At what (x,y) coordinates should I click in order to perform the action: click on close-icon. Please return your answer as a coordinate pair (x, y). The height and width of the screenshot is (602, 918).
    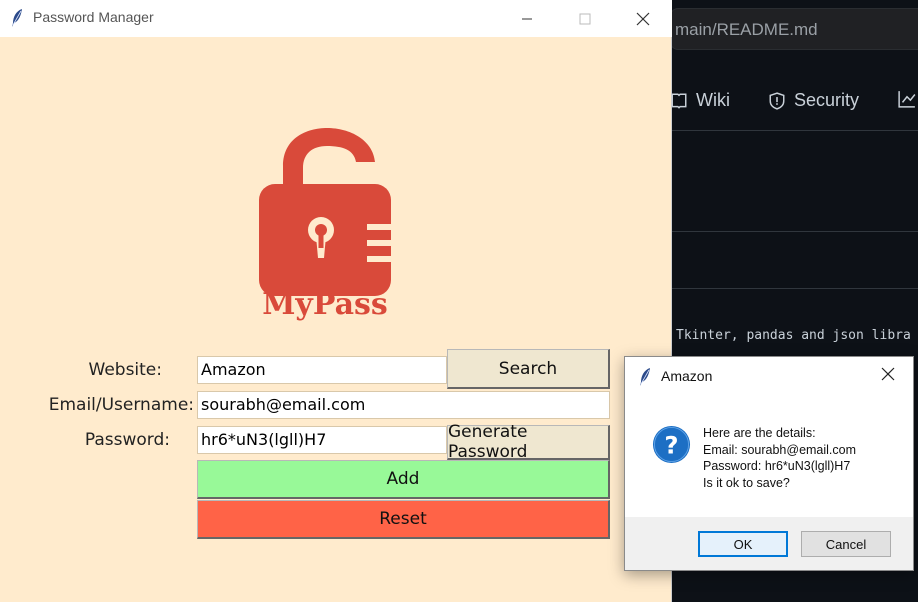
    Looking at the image, I should click on (643, 18).